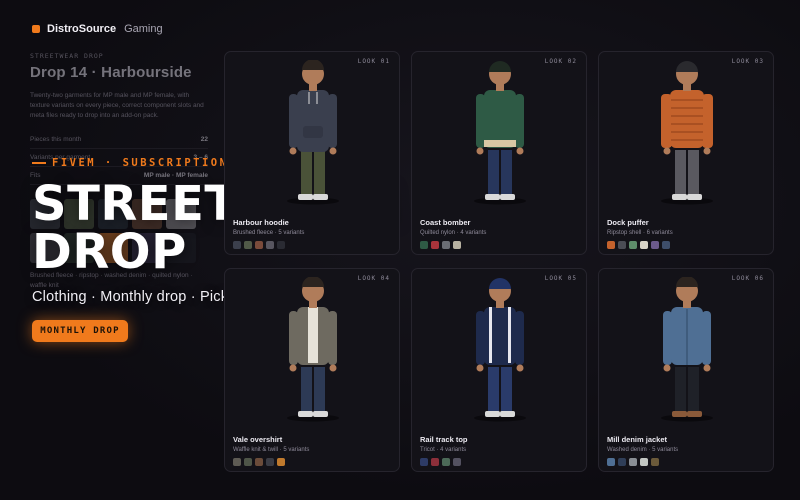  I want to click on overlay-tag: FIVEM · SUBSCRIPTION, so click(130, 163).